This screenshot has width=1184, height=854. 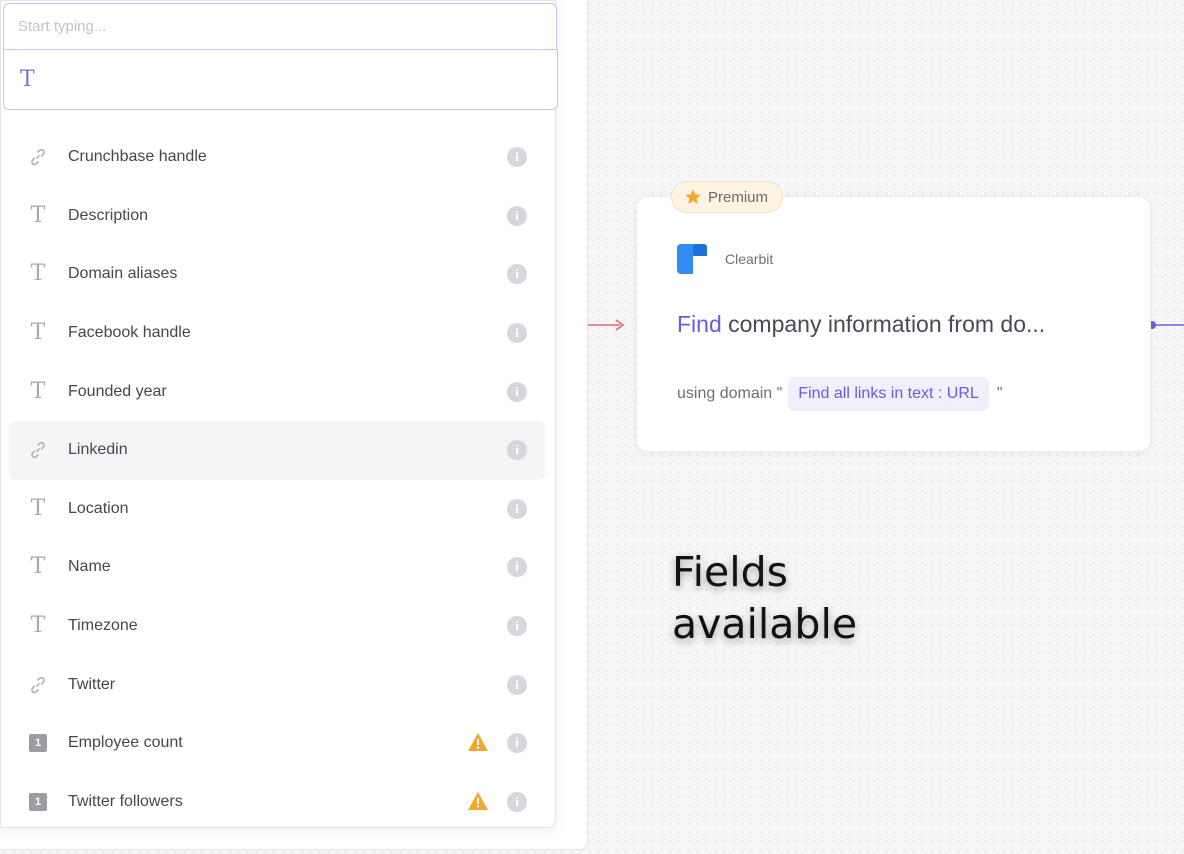 I want to click on search-input, so click(x=280, y=26).